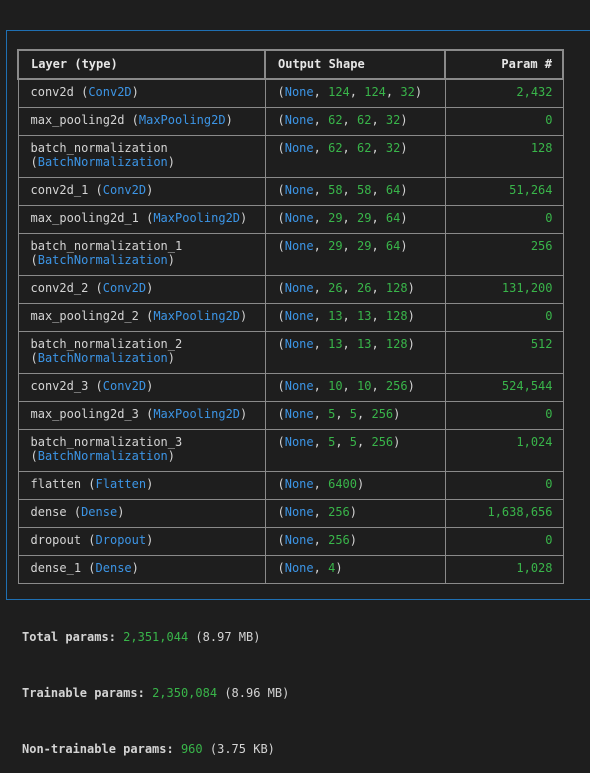 The image size is (590, 773). I want to click on output-shape-cell: (None, 26, 26, 128), so click(355, 289).